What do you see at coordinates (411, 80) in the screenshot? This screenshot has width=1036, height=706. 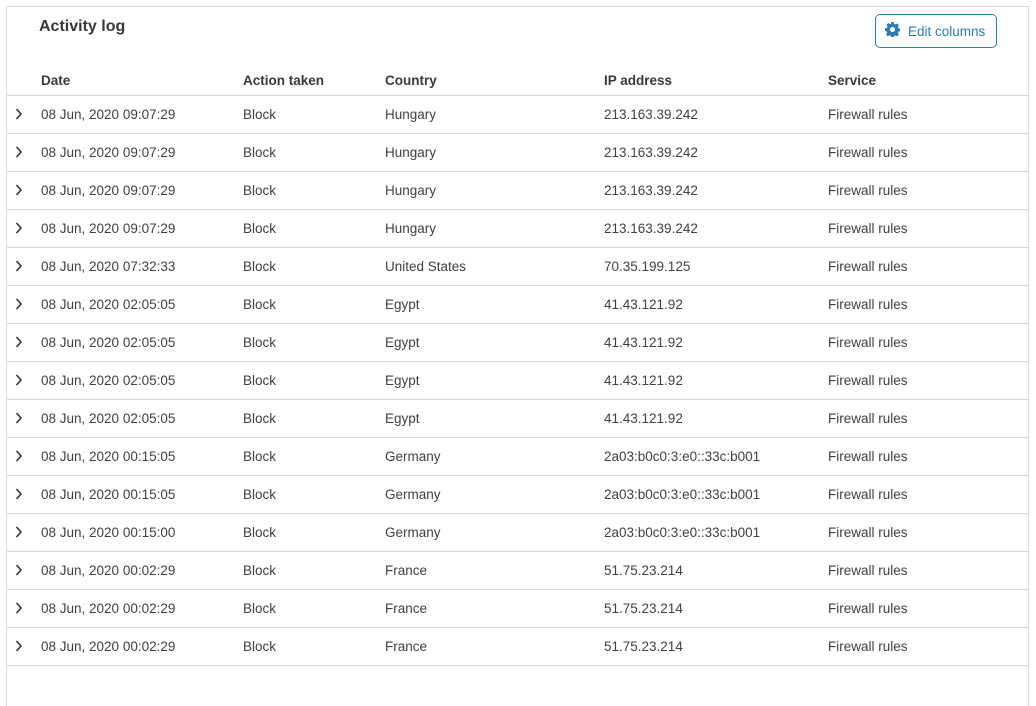 I see `column-header-country: Country` at bounding box center [411, 80].